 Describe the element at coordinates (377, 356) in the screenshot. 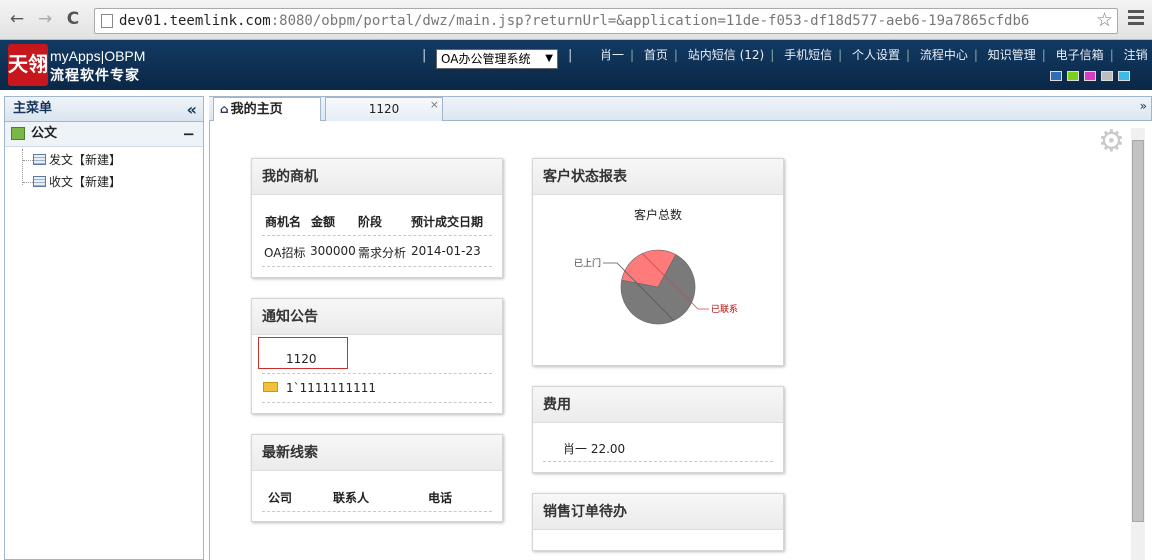

I see `portlet-notices: 通知公告 1120 1`1111111111` at that location.